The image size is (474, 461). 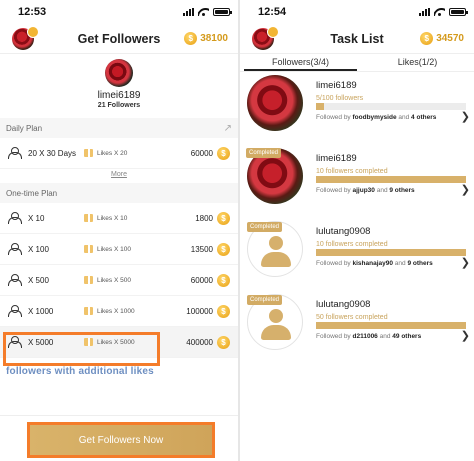 What do you see at coordinates (352, 244) in the screenshot?
I see `task-progress-text: 10 followers completed` at bounding box center [352, 244].